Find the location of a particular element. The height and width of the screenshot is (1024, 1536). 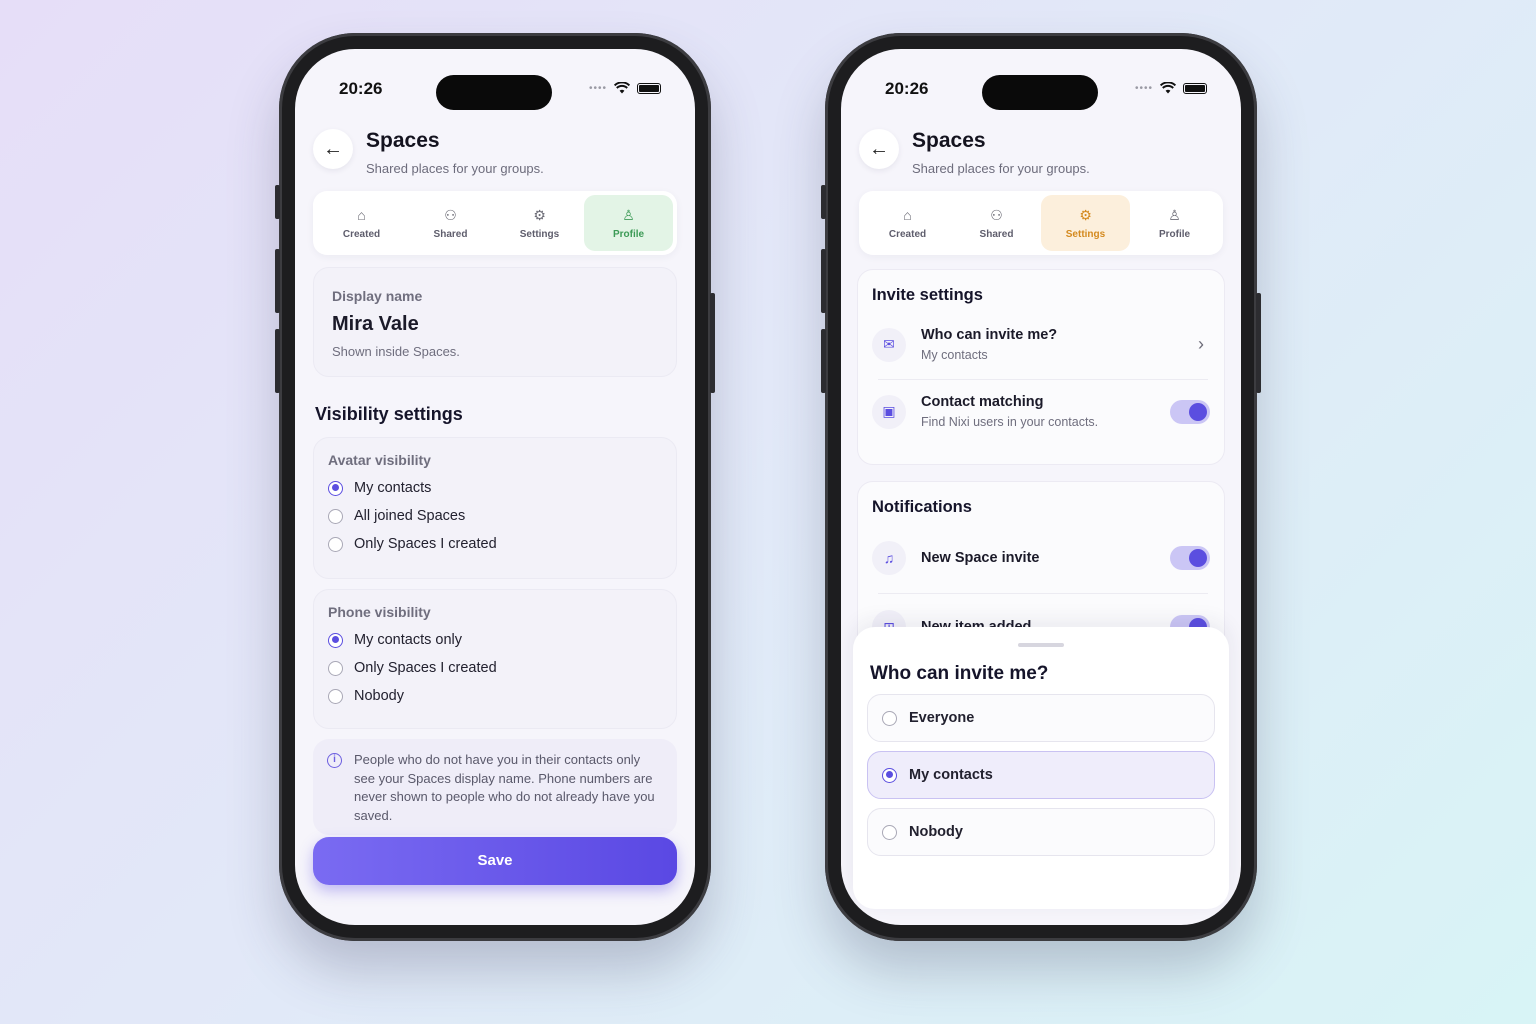

contact-card-icon: ▣ is located at coordinates (889, 411).